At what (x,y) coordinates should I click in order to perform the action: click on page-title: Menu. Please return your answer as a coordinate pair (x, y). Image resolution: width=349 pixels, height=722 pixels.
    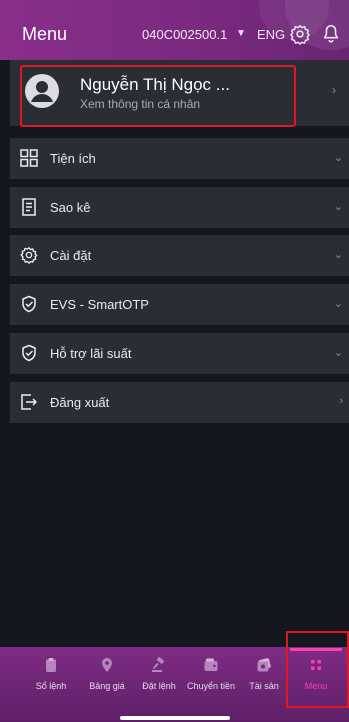
    Looking at the image, I should click on (45, 34).